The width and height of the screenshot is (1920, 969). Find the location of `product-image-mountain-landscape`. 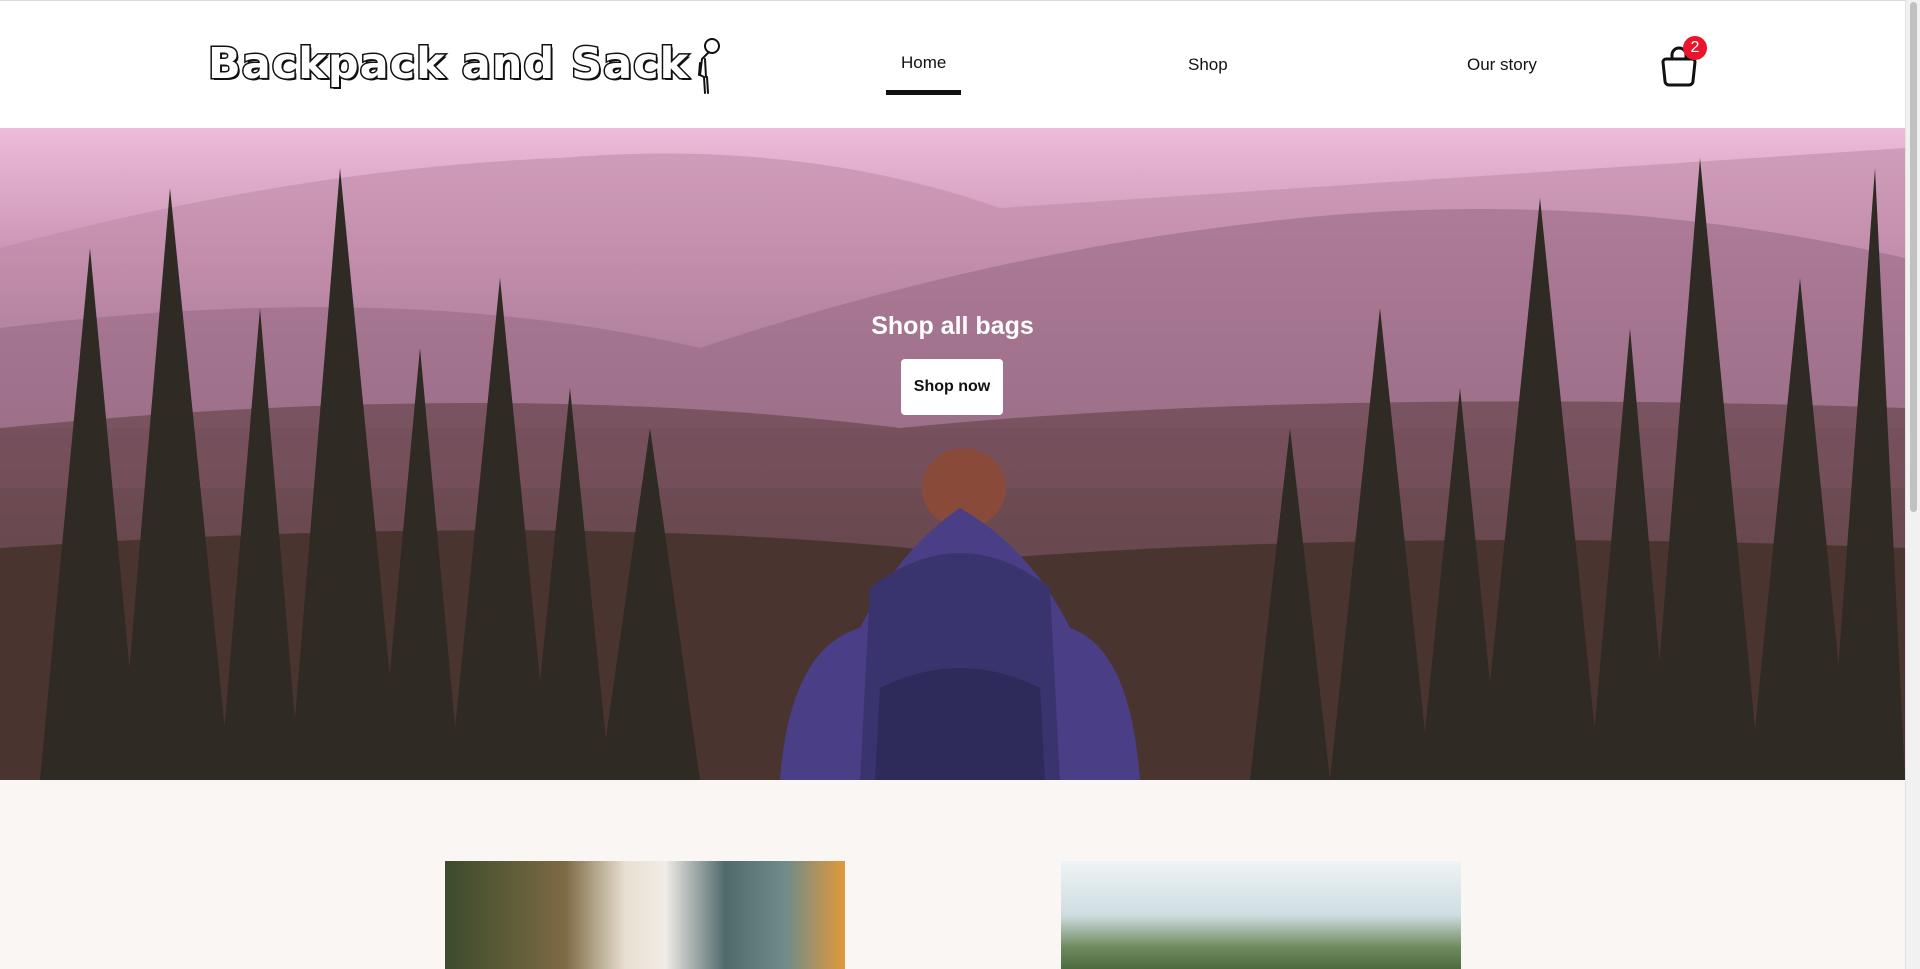

product-image-mountain-landscape is located at coordinates (1261, 915).